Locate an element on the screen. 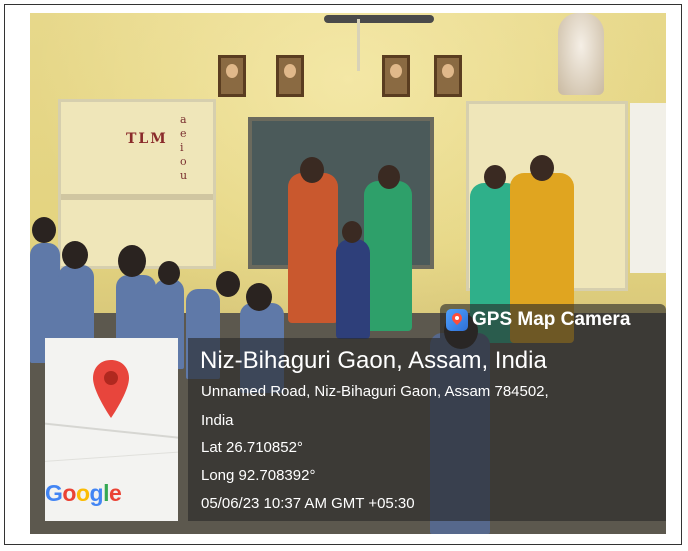  student-girl-head is located at coordinates (352, 232).